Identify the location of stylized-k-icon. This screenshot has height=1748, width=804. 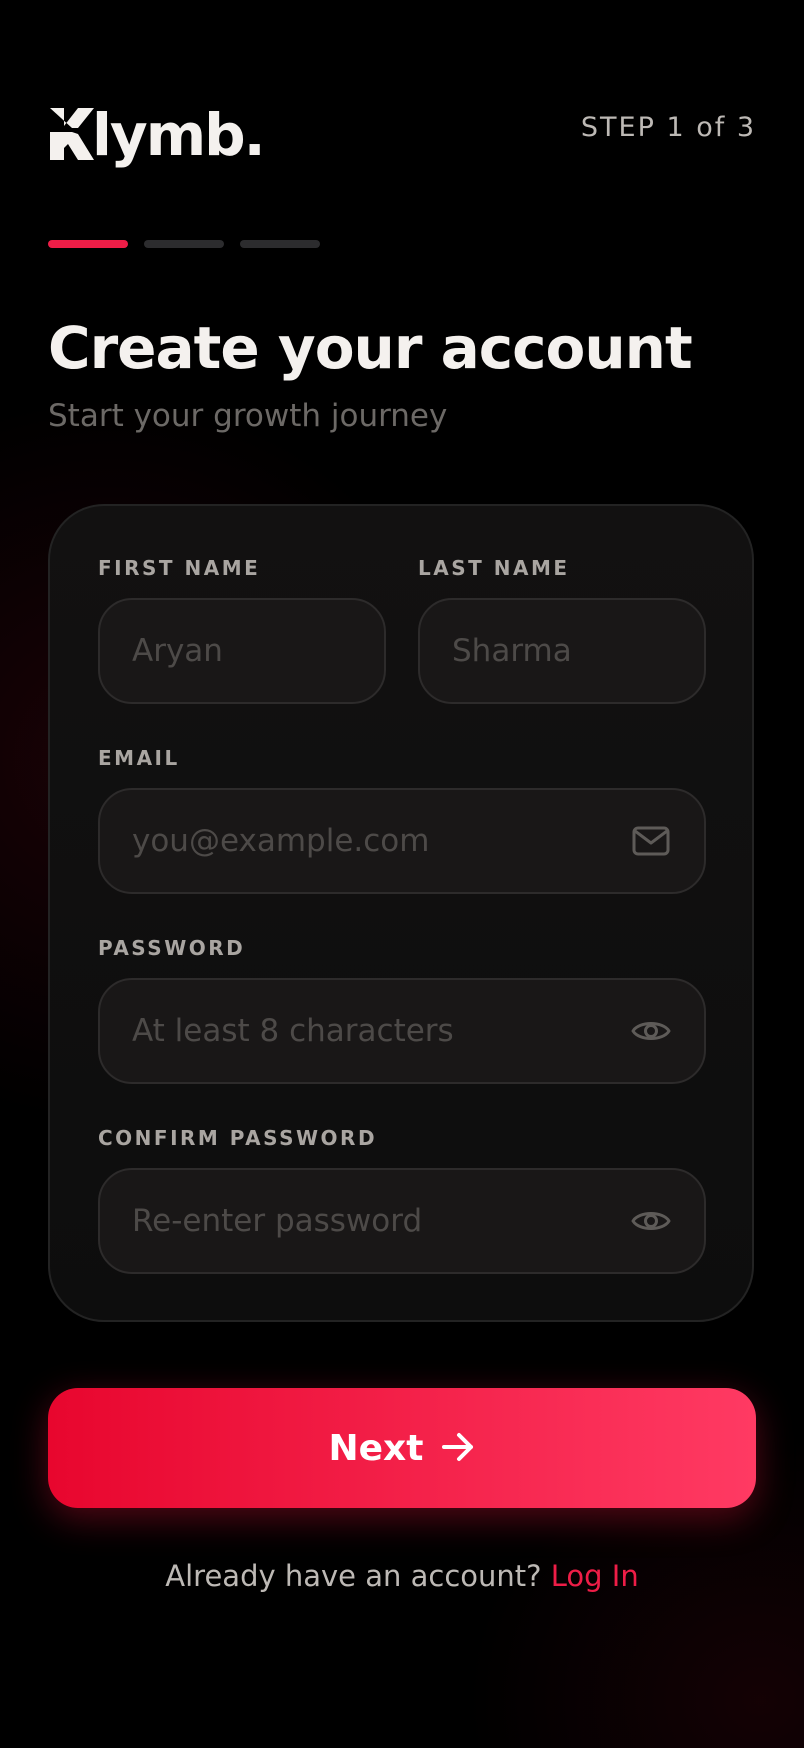
(71, 134).